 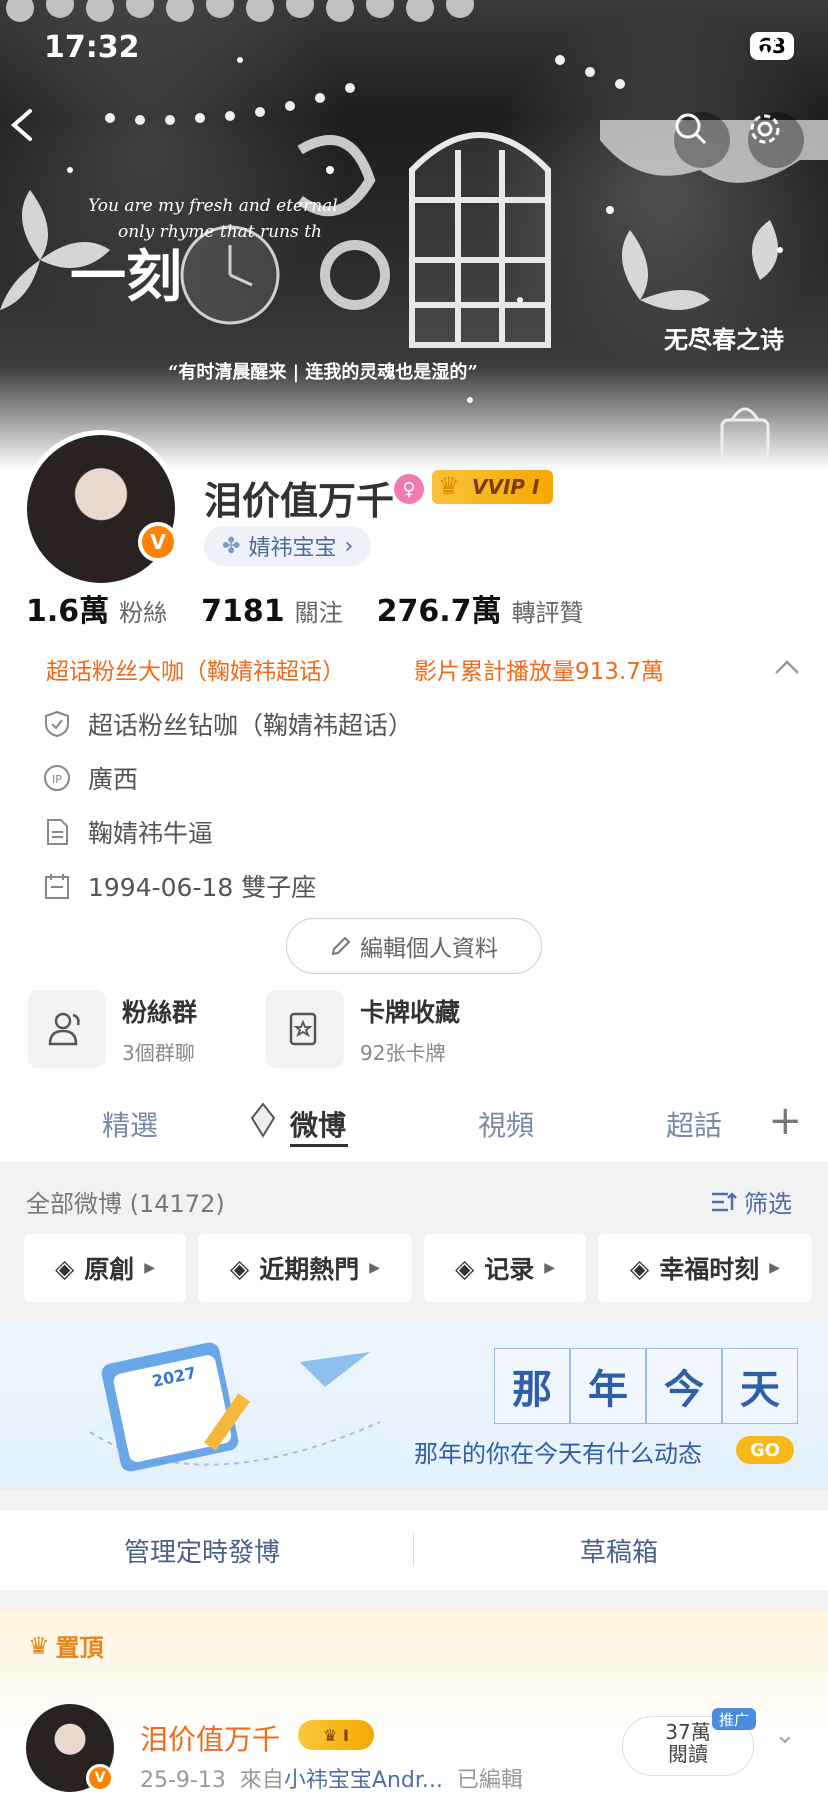 What do you see at coordinates (768, 1204) in the screenshot?
I see `filter-label: 筛选` at bounding box center [768, 1204].